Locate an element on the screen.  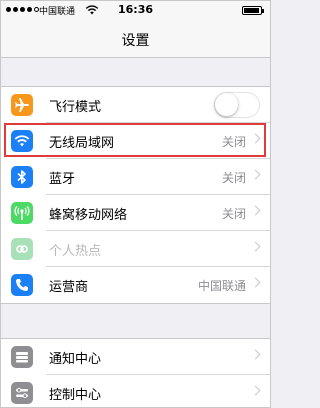
airplane-icon is located at coordinates (22, 105).